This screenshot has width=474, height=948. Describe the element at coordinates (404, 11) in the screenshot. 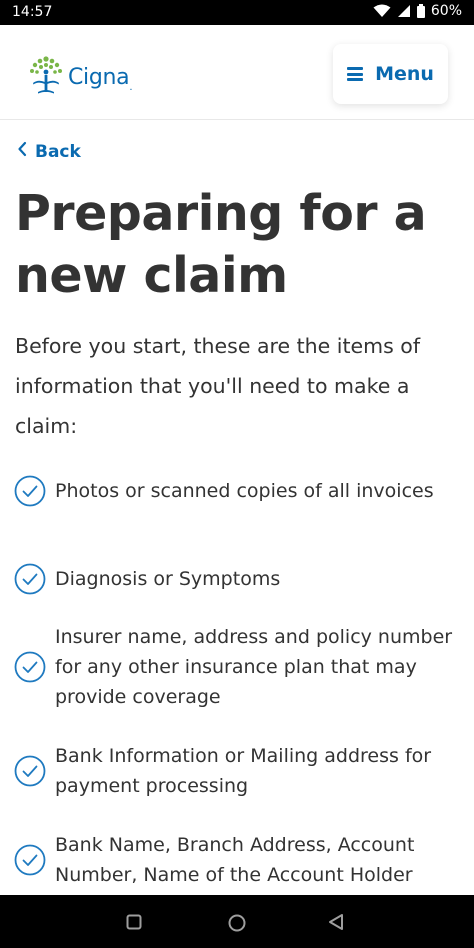

I see `signal-icon` at that location.